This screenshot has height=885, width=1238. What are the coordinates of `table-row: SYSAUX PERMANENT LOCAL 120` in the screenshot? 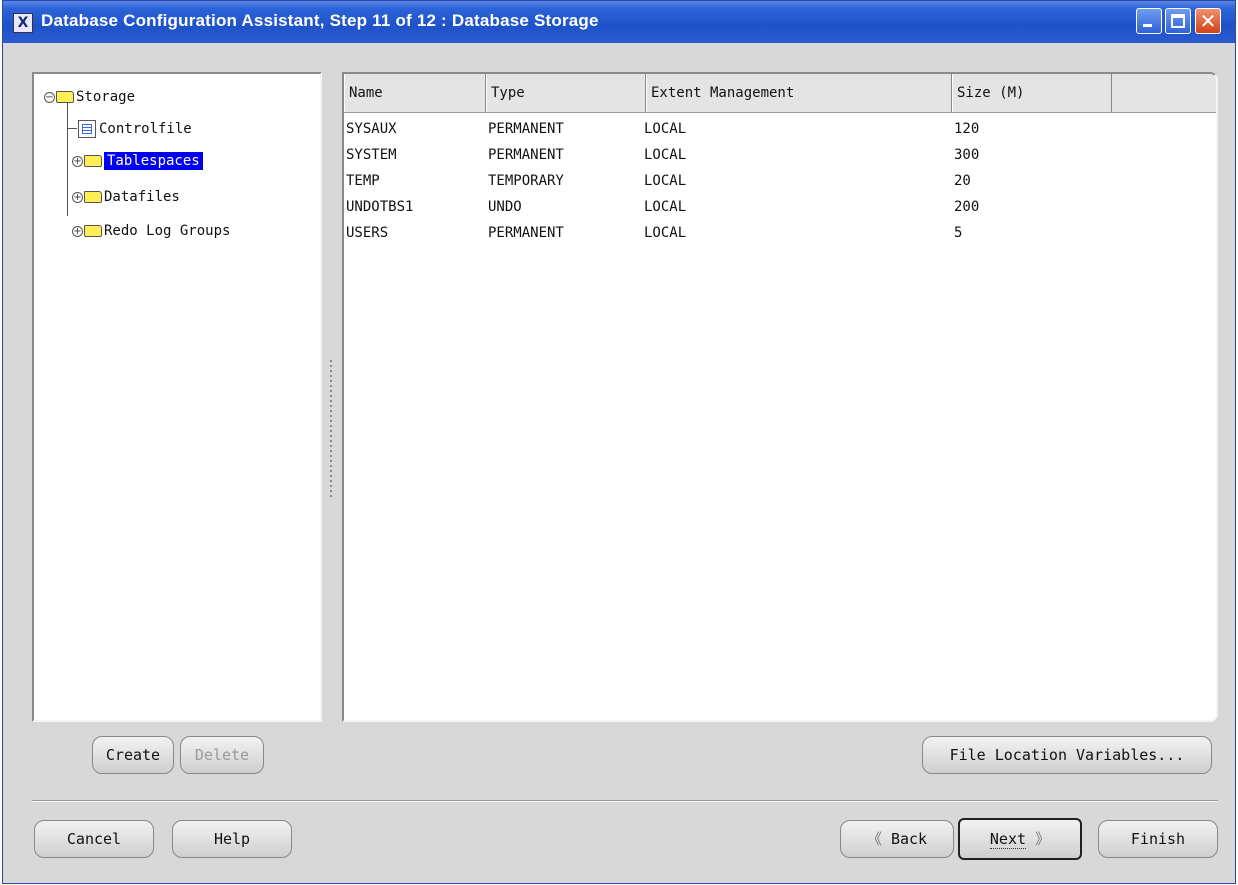 It's located at (780, 129).